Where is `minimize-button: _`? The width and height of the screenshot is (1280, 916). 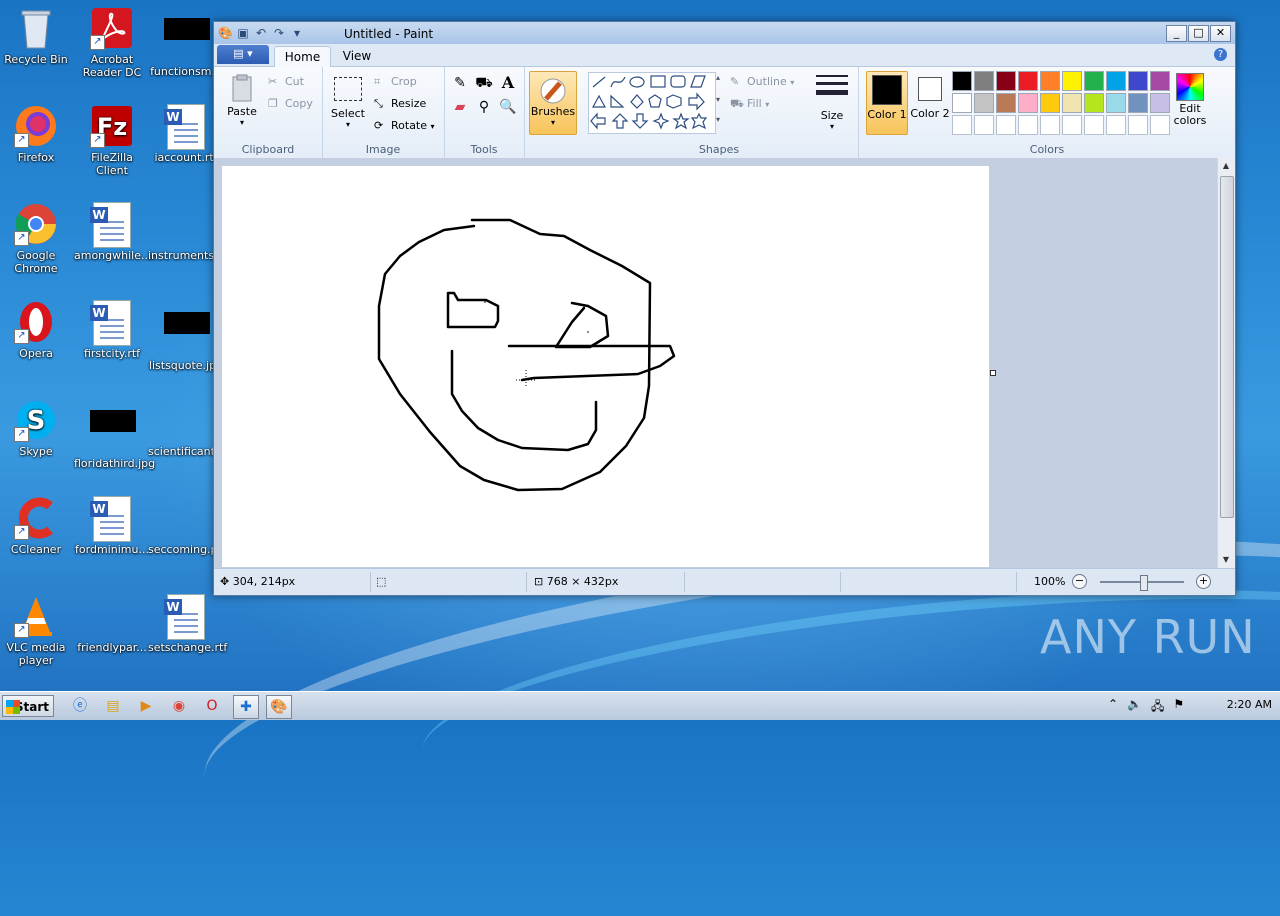
minimize-button: _ is located at coordinates (1176, 33).